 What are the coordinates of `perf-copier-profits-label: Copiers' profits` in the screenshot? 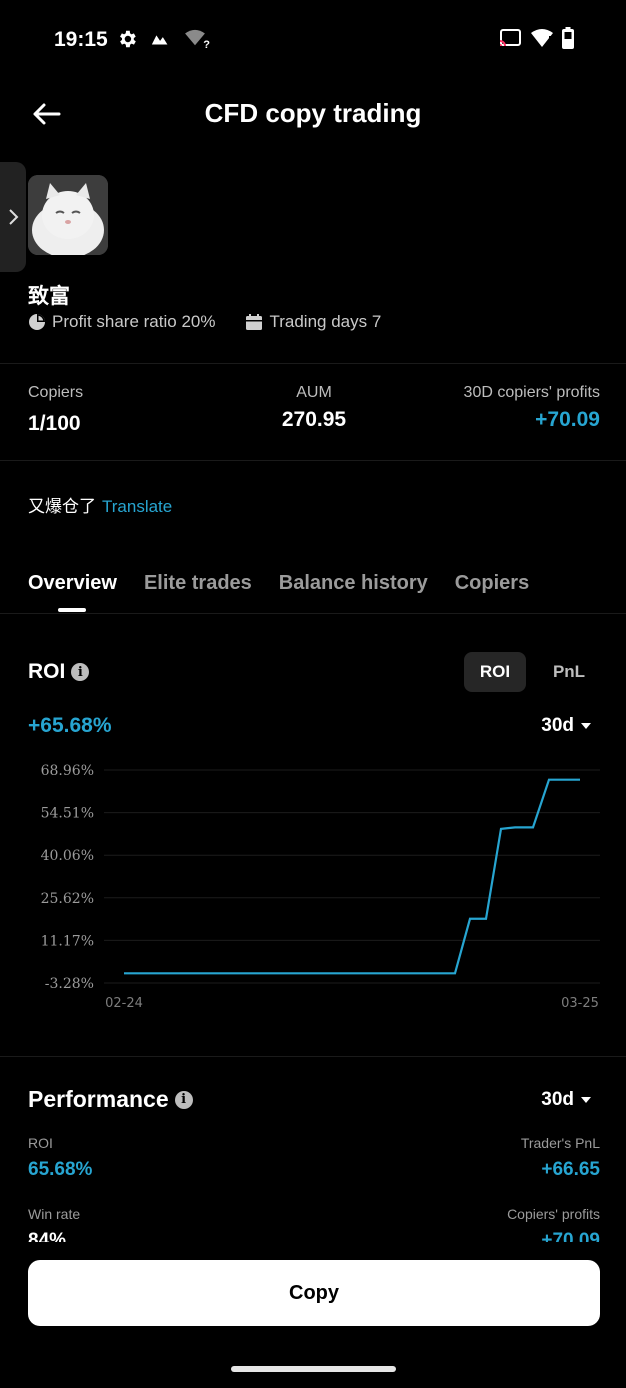 It's located at (553, 1214).